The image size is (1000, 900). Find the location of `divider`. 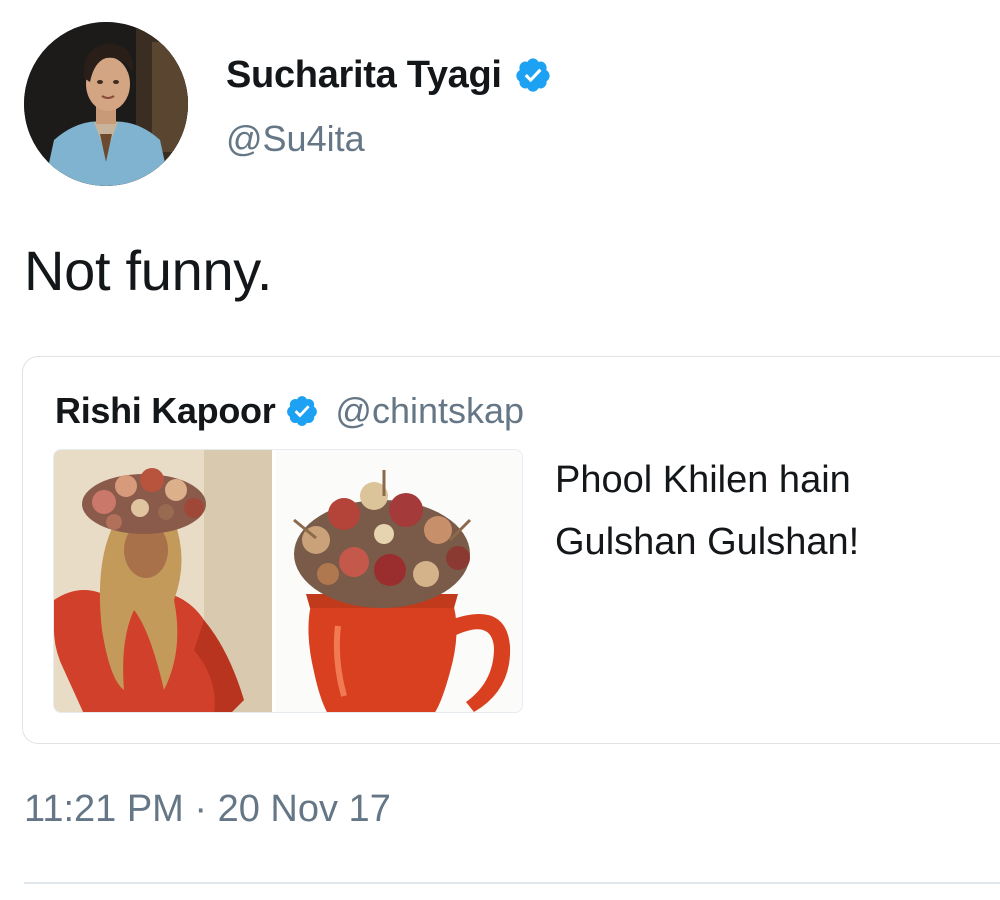

divider is located at coordinates (512, 883).